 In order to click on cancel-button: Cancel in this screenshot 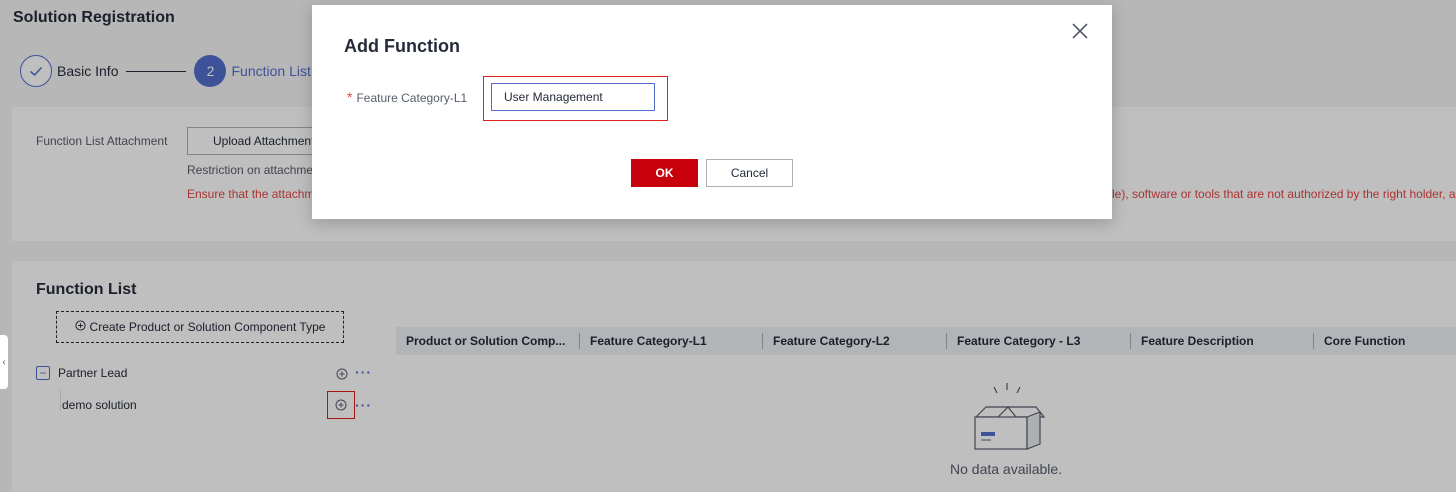, I will do `click(749, 173)`.